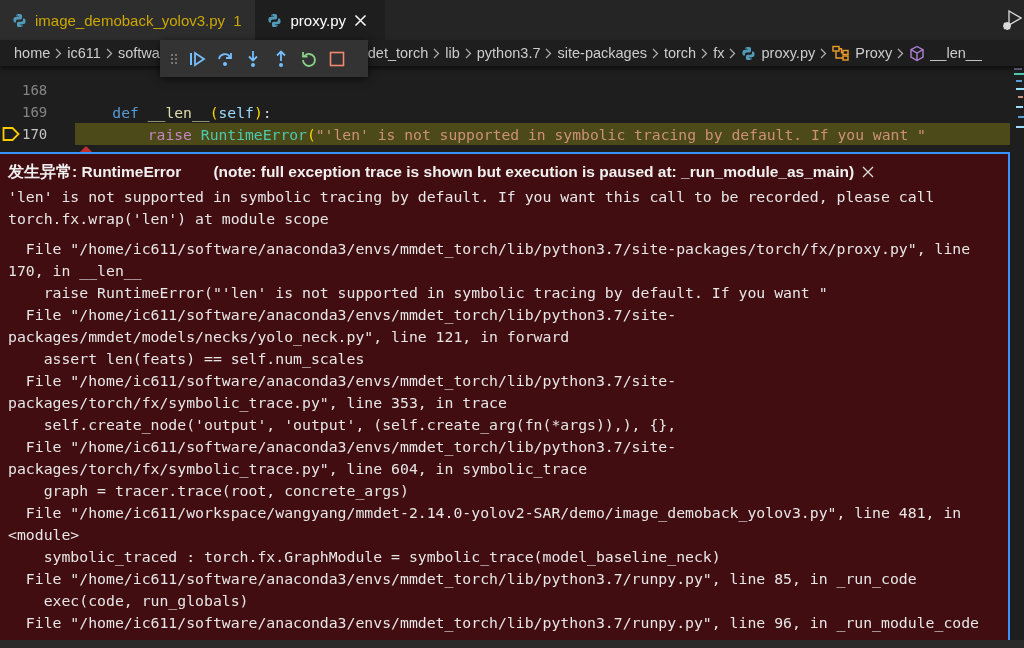 The height and width of the screenshot is (648, 1024). What do you see at coordinates (252, 58) in the screenshot?
I see `step-into-icon` at bounding box center [252, 58].